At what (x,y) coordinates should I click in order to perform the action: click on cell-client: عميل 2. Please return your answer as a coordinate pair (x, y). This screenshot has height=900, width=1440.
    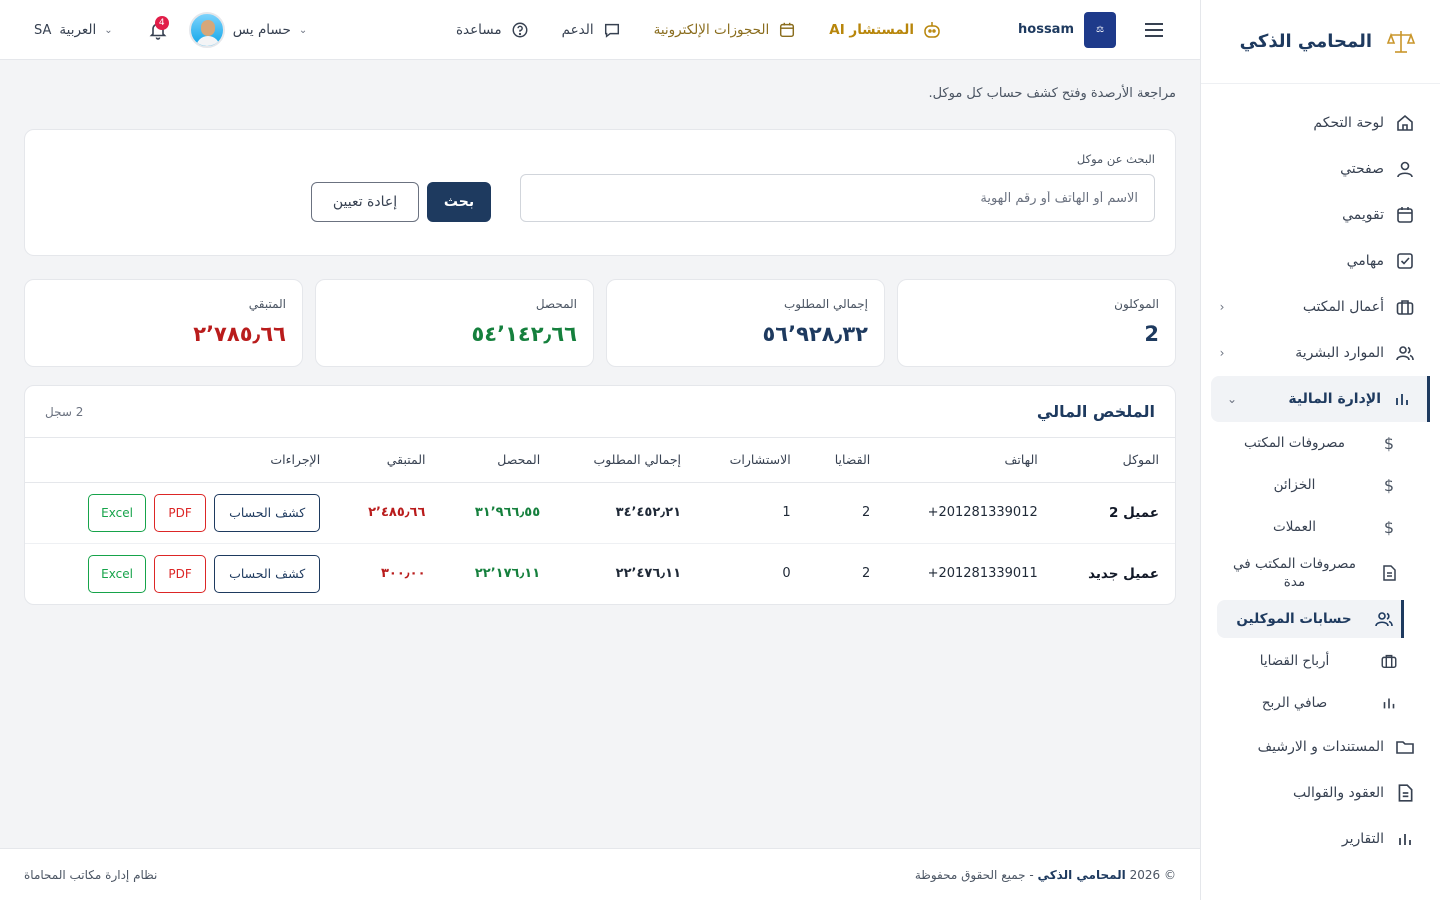
    Looking at the image, I should click on (1114, 513).